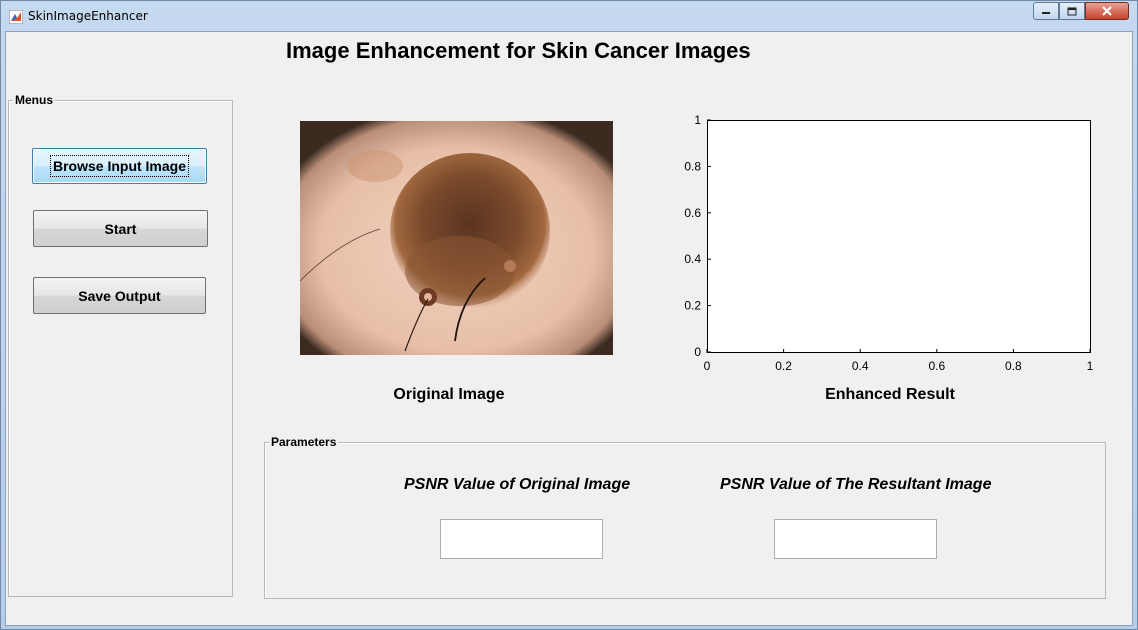  I want to click on y-tick-label: 1, so click(697, 120).